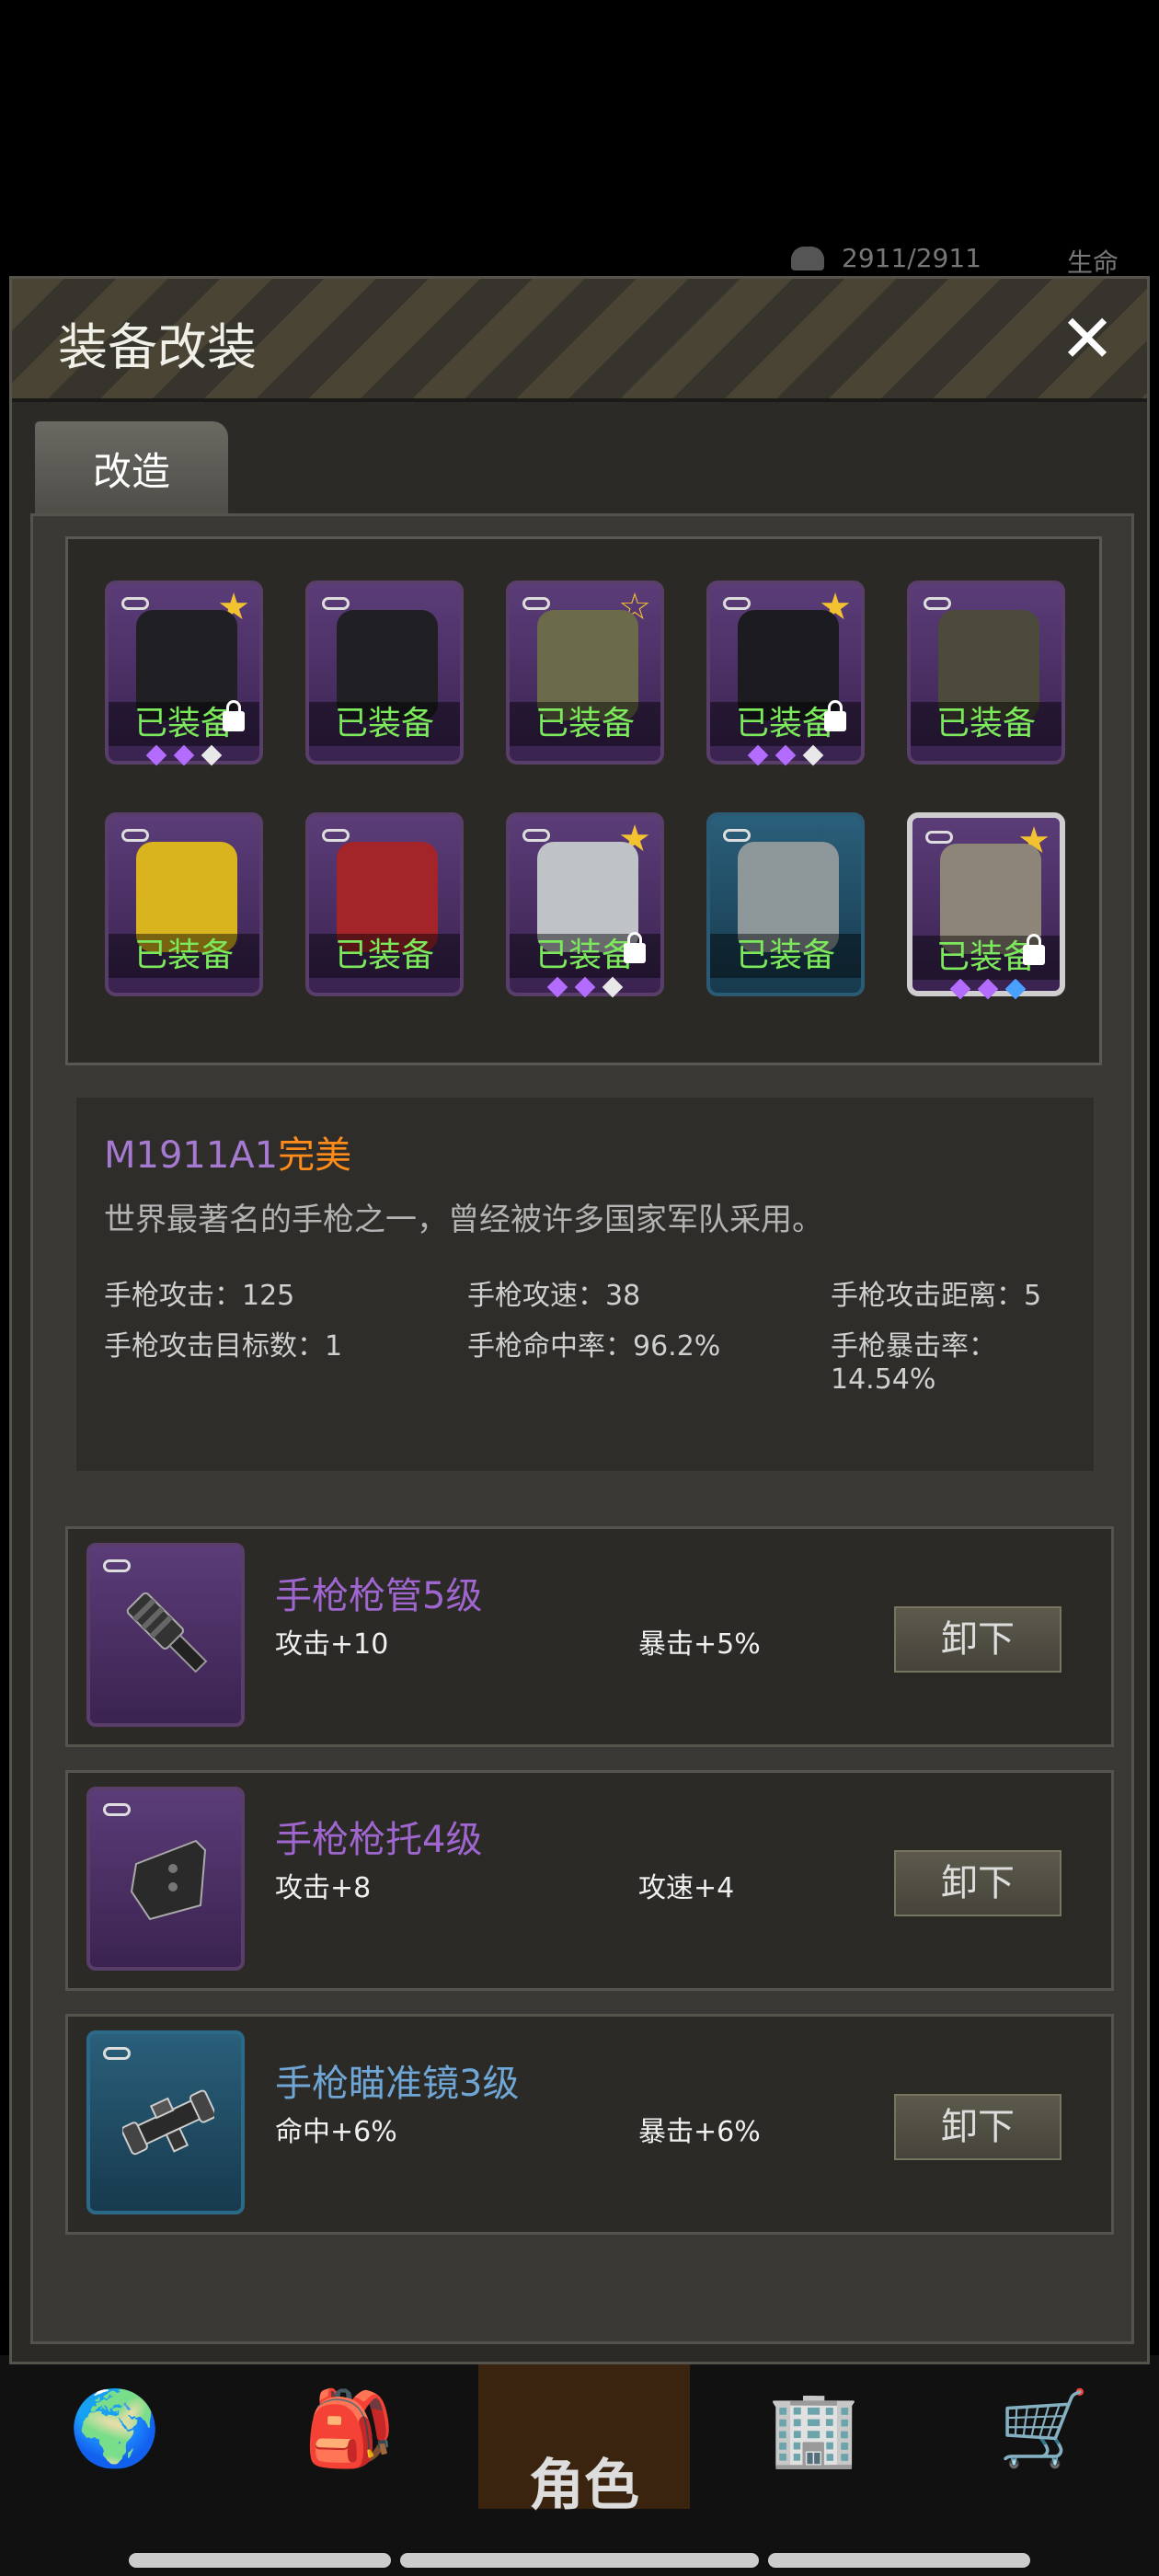 This screenshot has height=2576, width=1159. Describe the element at coordinates (384, 673) in the screenshot. I see `equipment-slot-pants-dark-2: 已装备` at that location.